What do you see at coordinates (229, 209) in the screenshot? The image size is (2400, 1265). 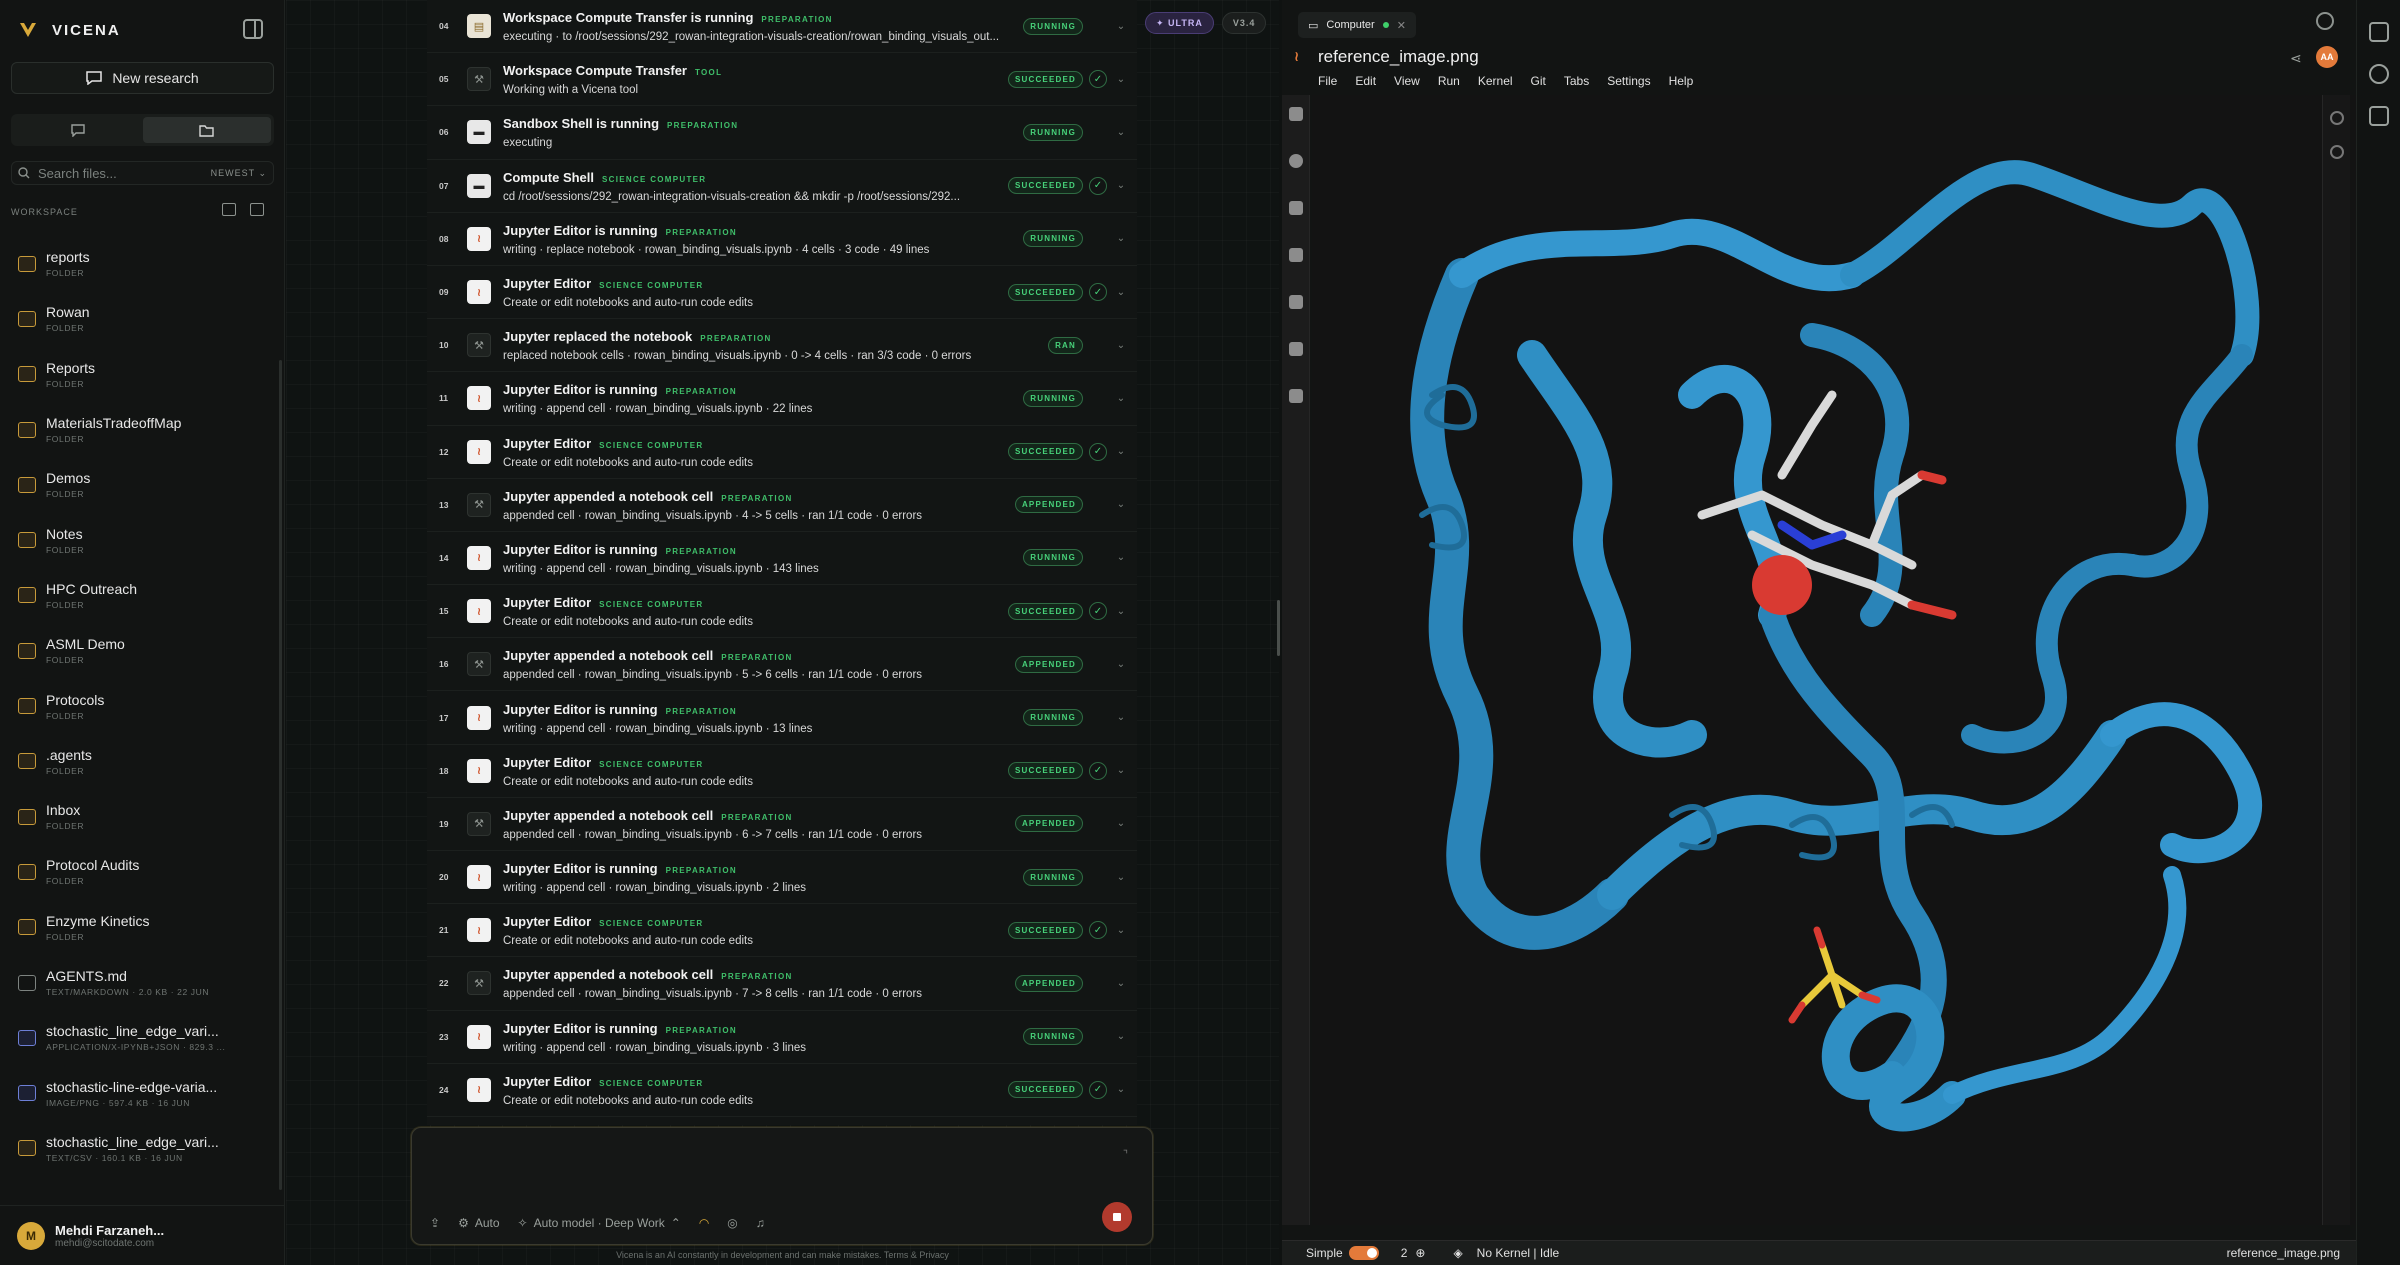 I see `new-folder-icon` at bounding box center [229, 209].